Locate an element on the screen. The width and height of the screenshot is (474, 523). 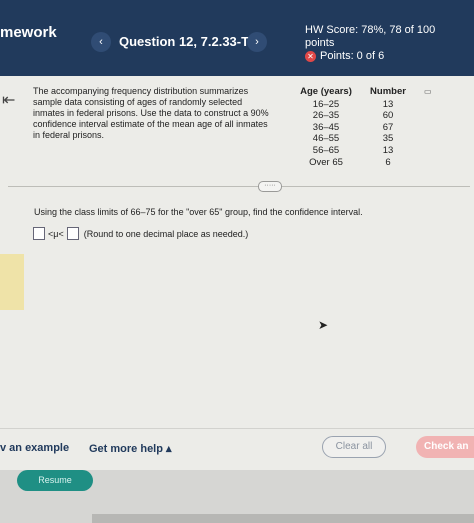
points-status: ✕ Points: 0 of 6 is located at coordinates (344, 56).